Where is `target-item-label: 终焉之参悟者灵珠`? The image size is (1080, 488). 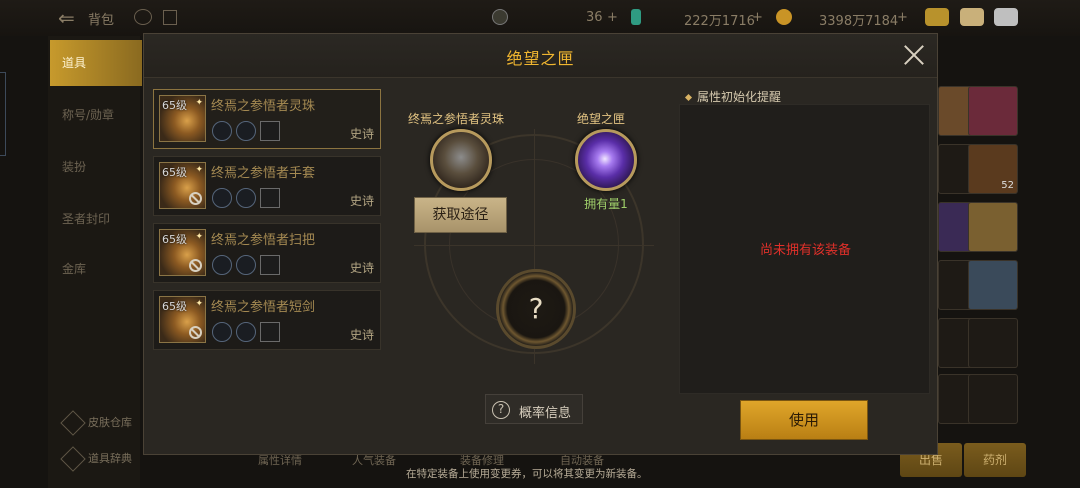 target-item-label: 终焉之参悟者灵珠 is located at coordinates (456, 119).